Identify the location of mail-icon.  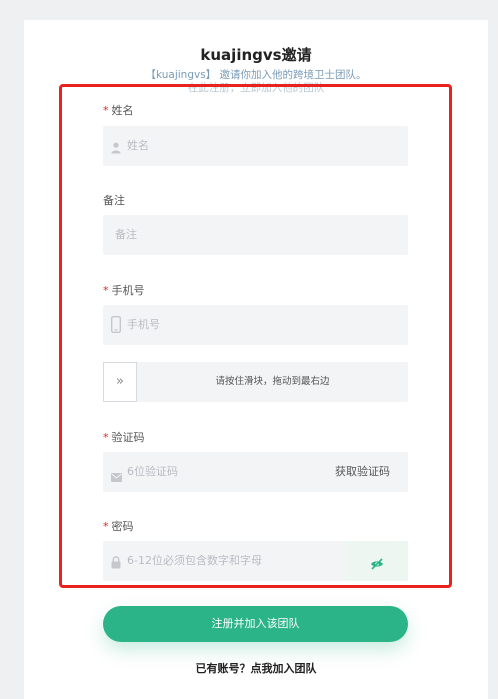
(116, 476).